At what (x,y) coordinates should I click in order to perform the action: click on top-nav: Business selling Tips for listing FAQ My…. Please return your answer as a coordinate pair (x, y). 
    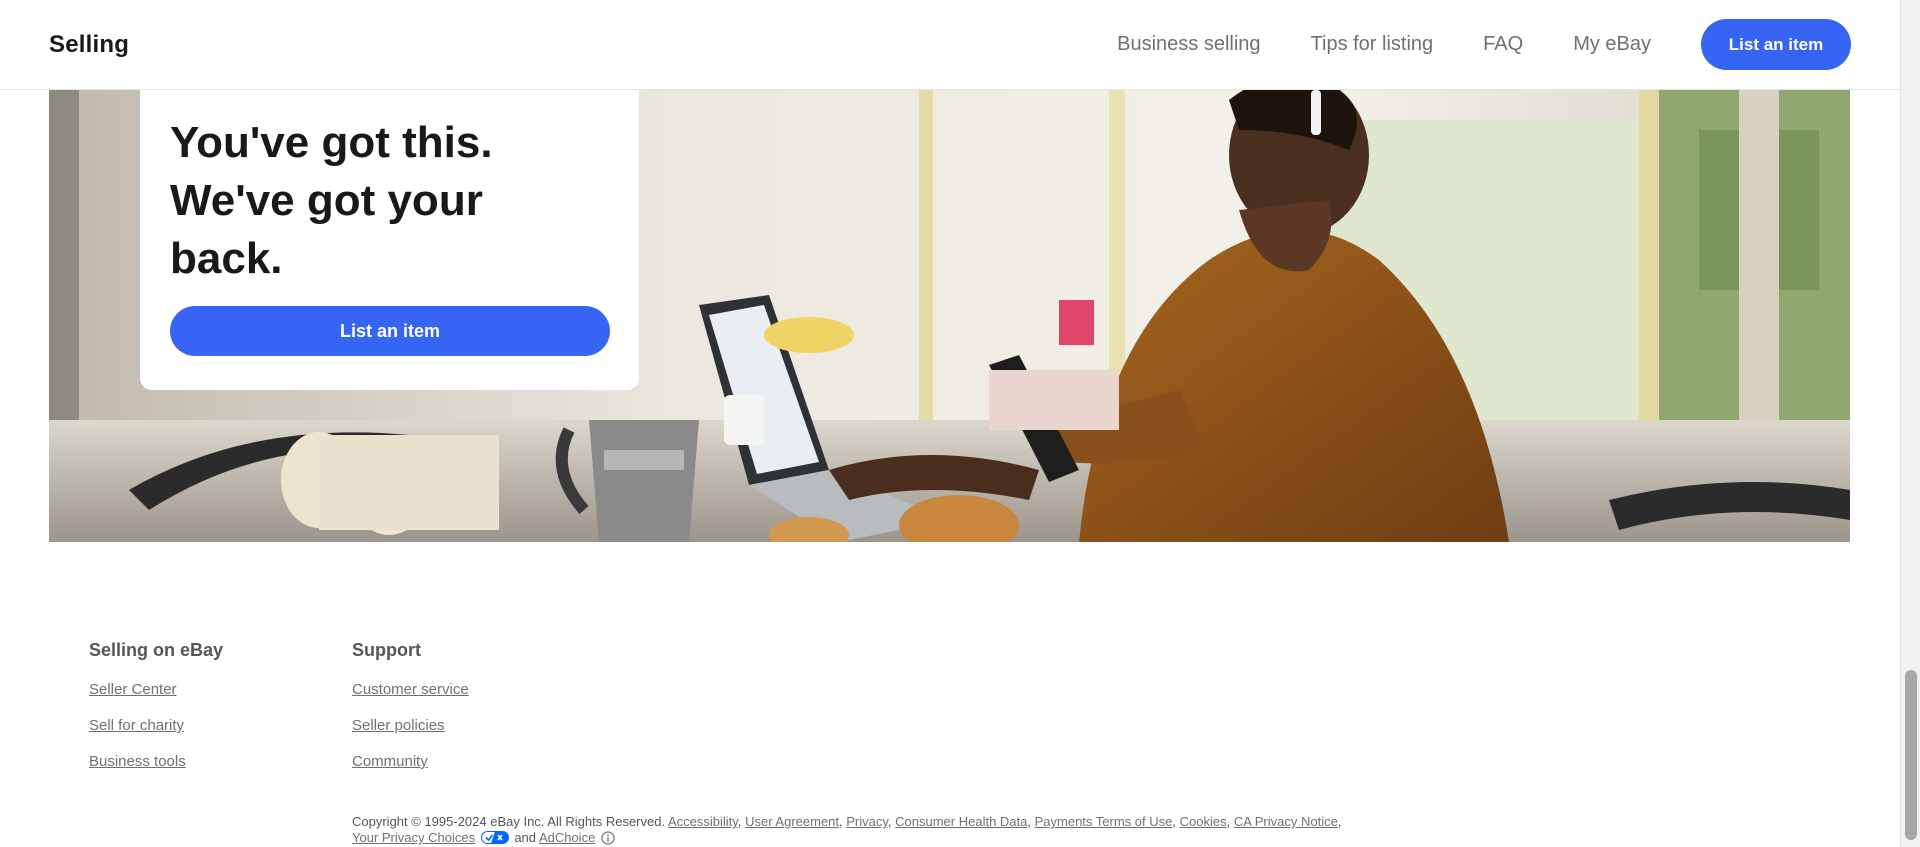
    Looking at the image, I should click on (1484, 44).